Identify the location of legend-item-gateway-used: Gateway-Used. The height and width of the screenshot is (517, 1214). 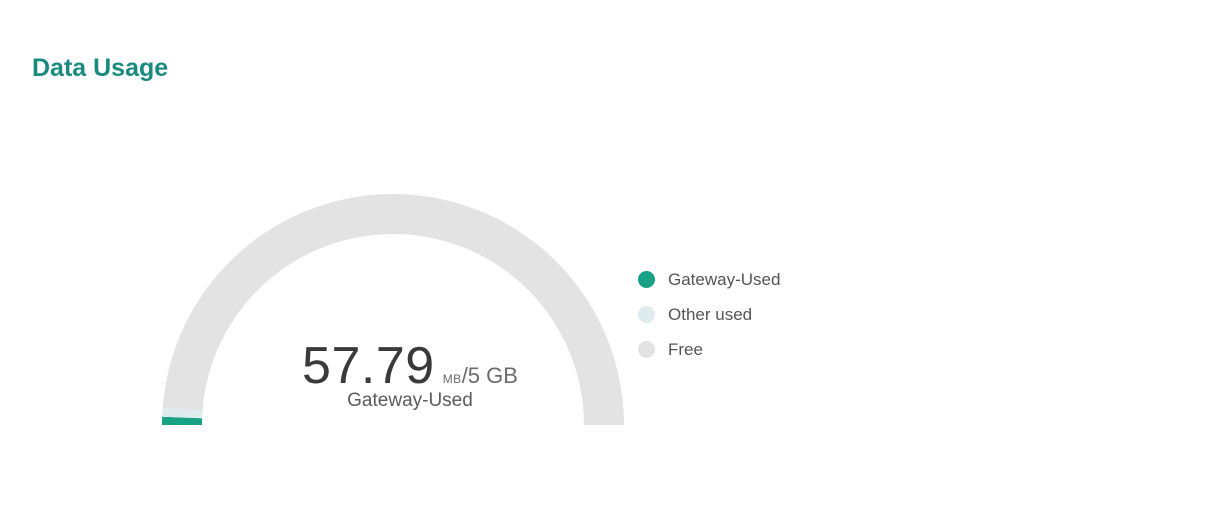
(709, 279).